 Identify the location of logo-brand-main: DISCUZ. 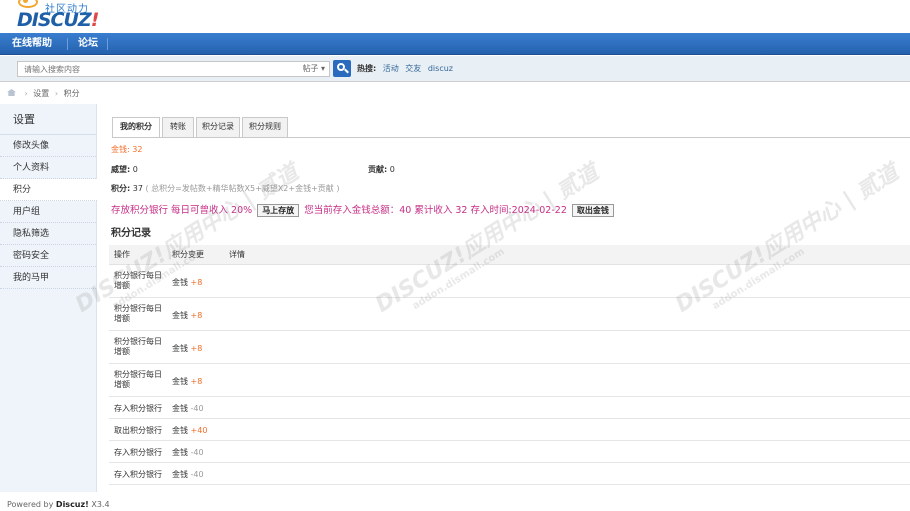
(54, 20).